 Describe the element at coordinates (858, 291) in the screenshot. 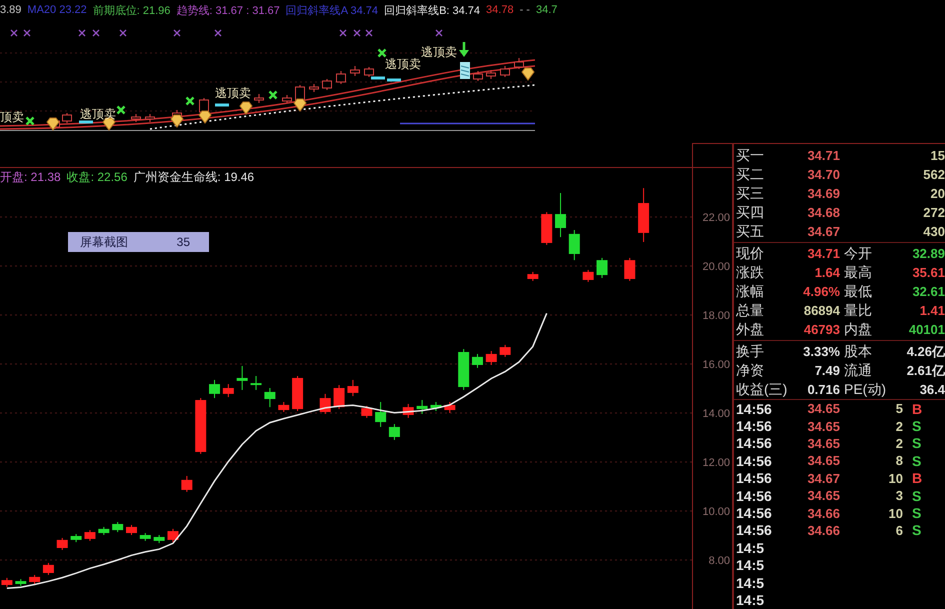

I see `quote-label: 最低` at that location.